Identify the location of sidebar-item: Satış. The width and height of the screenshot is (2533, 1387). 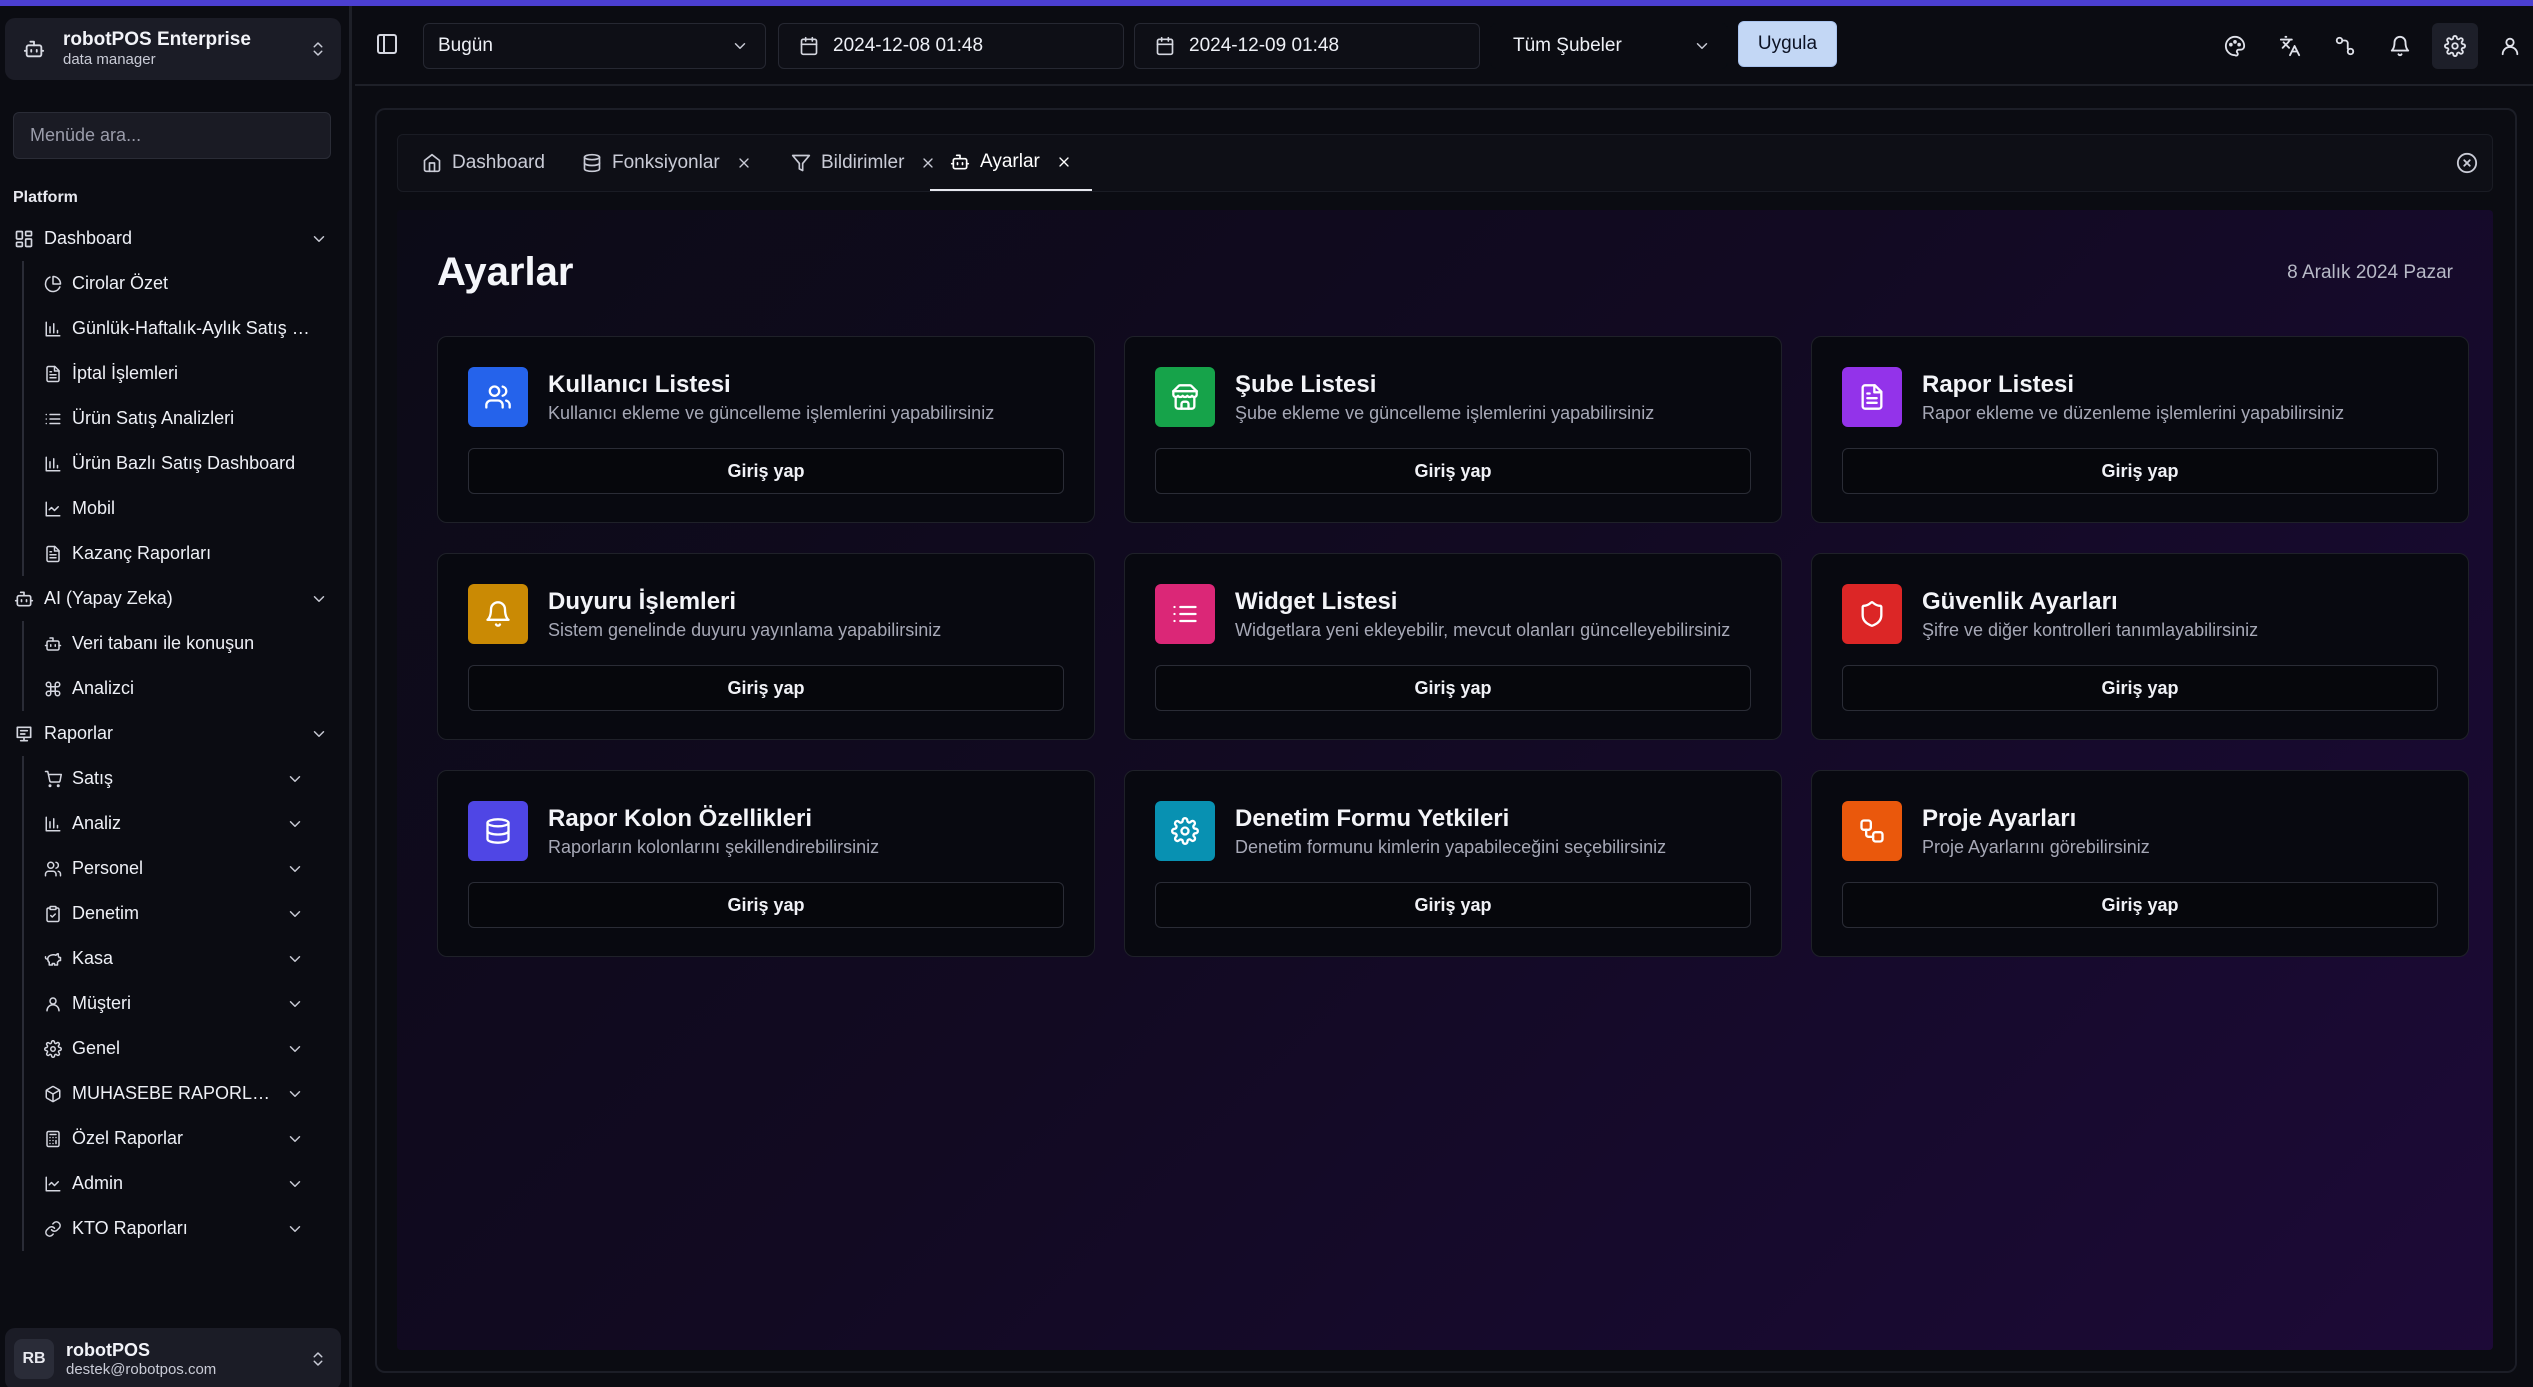
(188, 778).